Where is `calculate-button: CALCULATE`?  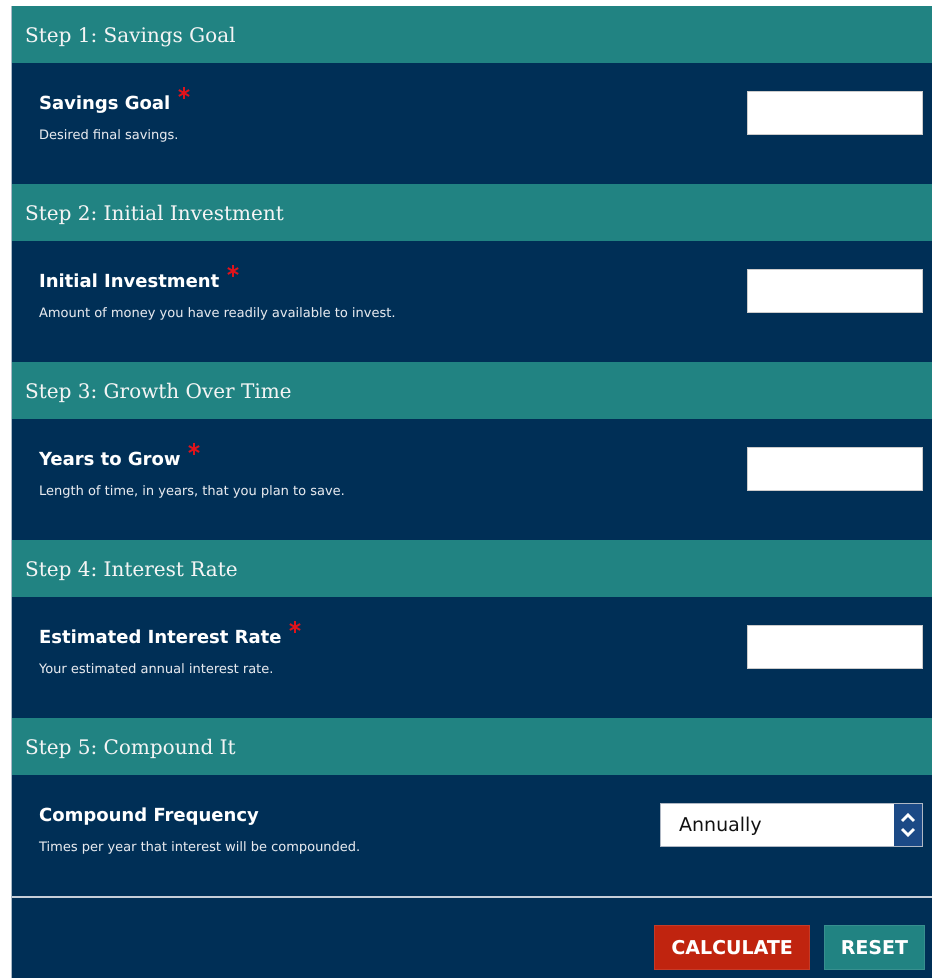 calculate-button: CALCULATE is located at coordinates (732, 947).